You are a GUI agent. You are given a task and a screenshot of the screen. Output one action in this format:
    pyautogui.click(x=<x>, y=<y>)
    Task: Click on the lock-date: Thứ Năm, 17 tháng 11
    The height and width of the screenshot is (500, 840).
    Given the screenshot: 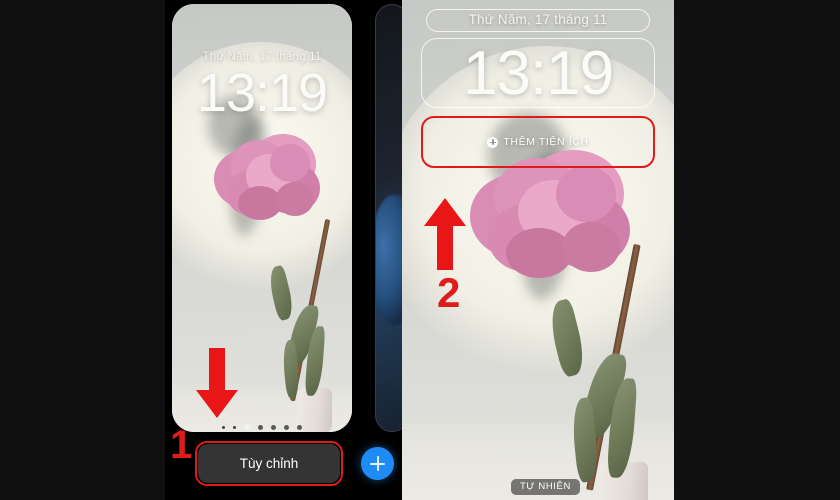 What is the action you would take?
    pyautogui.click(x=538, y=19)
    